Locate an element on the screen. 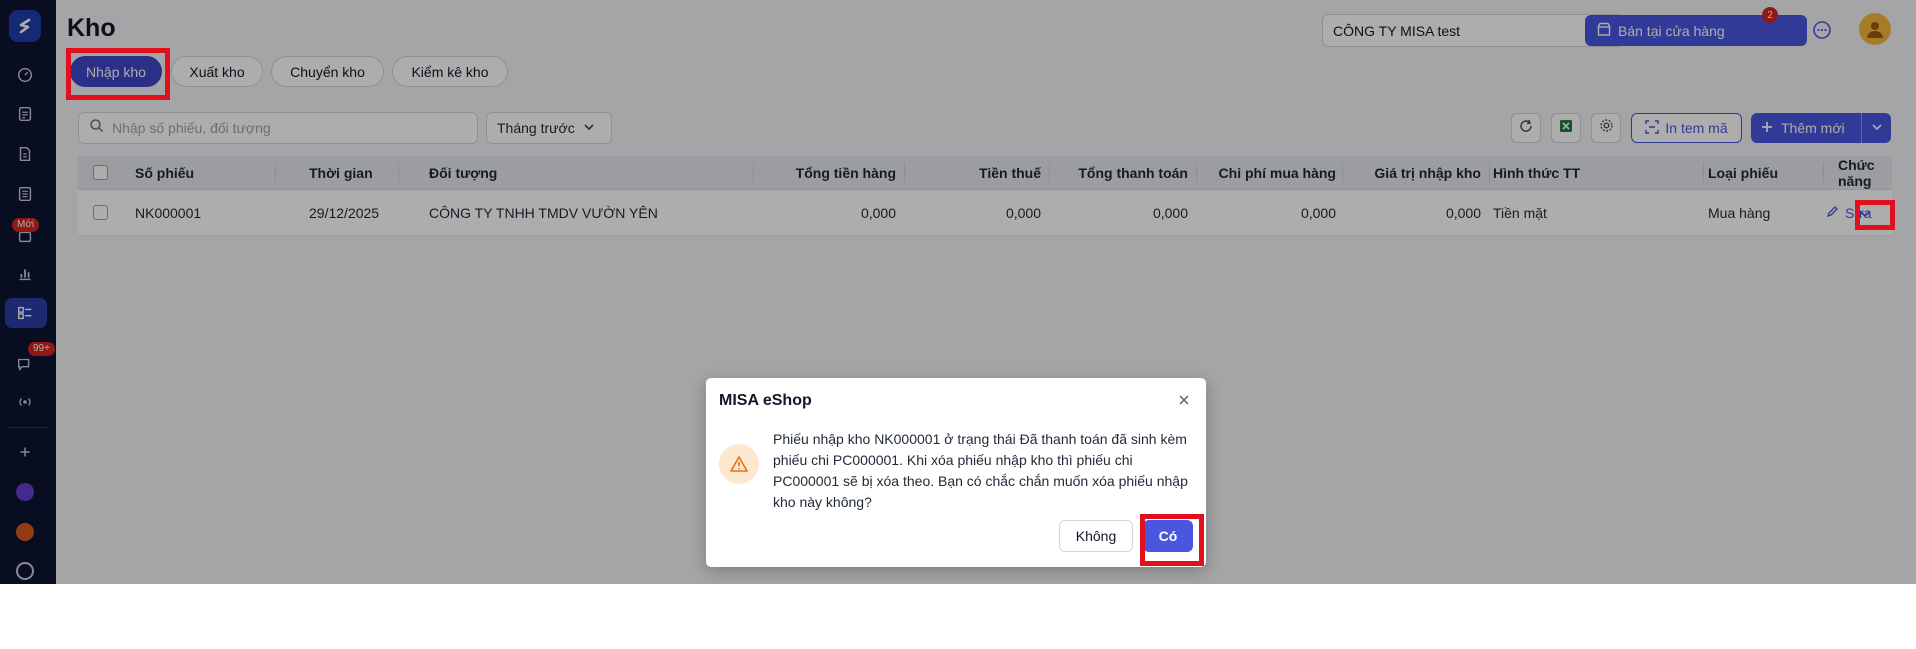 This screenshot has height=649, width=1916. dialog-title: MISA eShop is located at coordinates (765, 400).